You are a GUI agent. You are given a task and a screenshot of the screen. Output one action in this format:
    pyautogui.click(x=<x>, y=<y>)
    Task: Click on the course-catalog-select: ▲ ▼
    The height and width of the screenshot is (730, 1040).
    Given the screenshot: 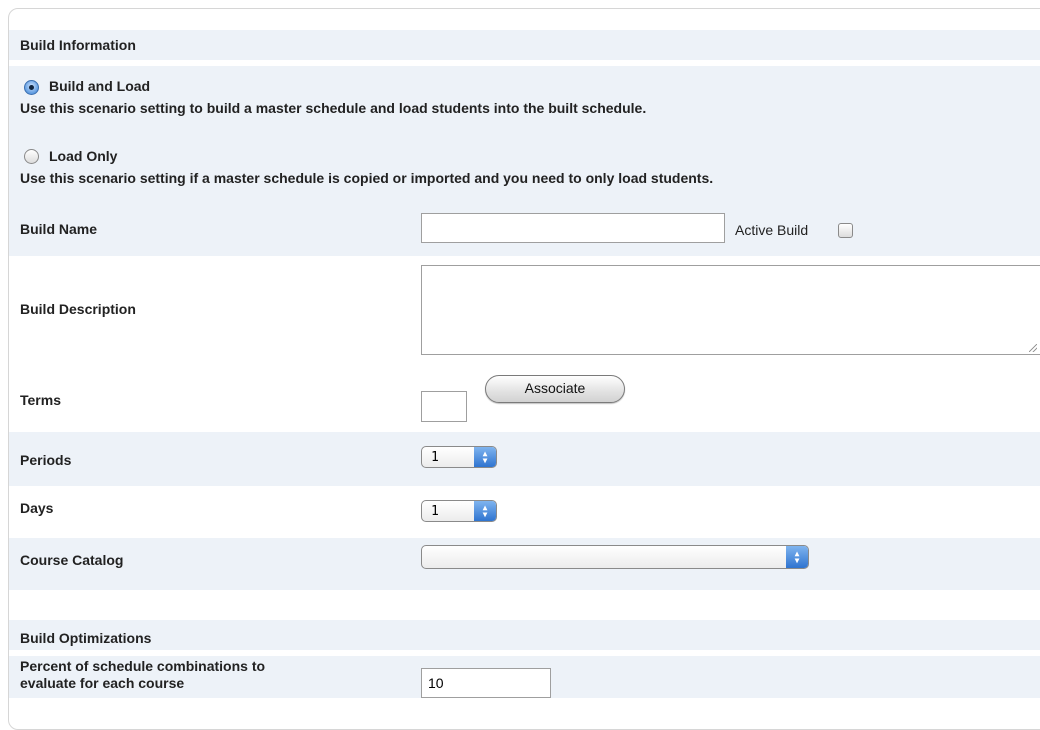 What is the action you would take?
    pyautogui.click(x=615, y=557)
    